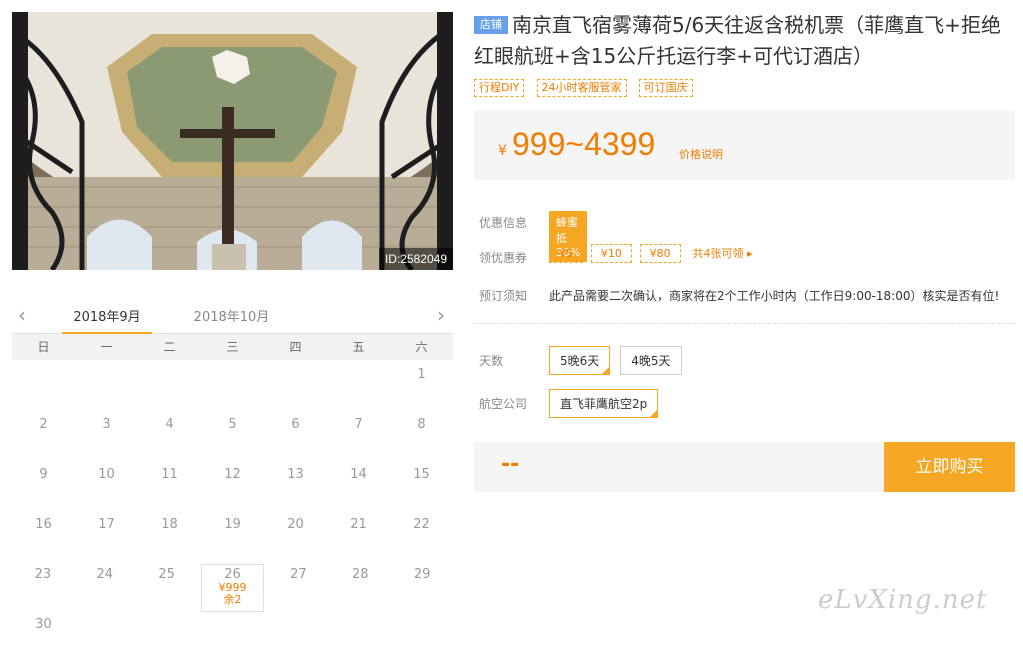 This screenshot has height=660, width=1023. Describe the element at coordinates (22, 315) in the screenshot. I see `chevron-left-icon: ‹` at that location.